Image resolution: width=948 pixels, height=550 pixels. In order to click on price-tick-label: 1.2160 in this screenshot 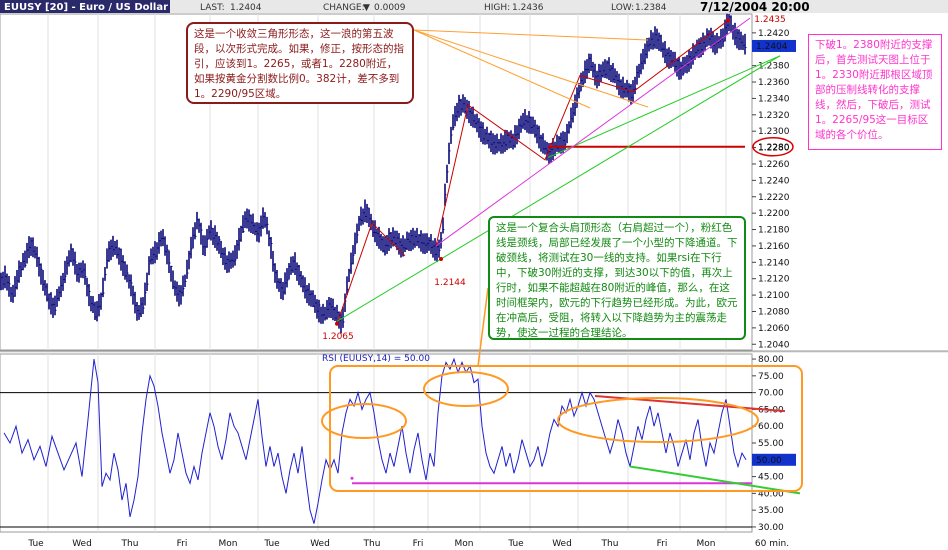, I will do `click(774, 247)`.